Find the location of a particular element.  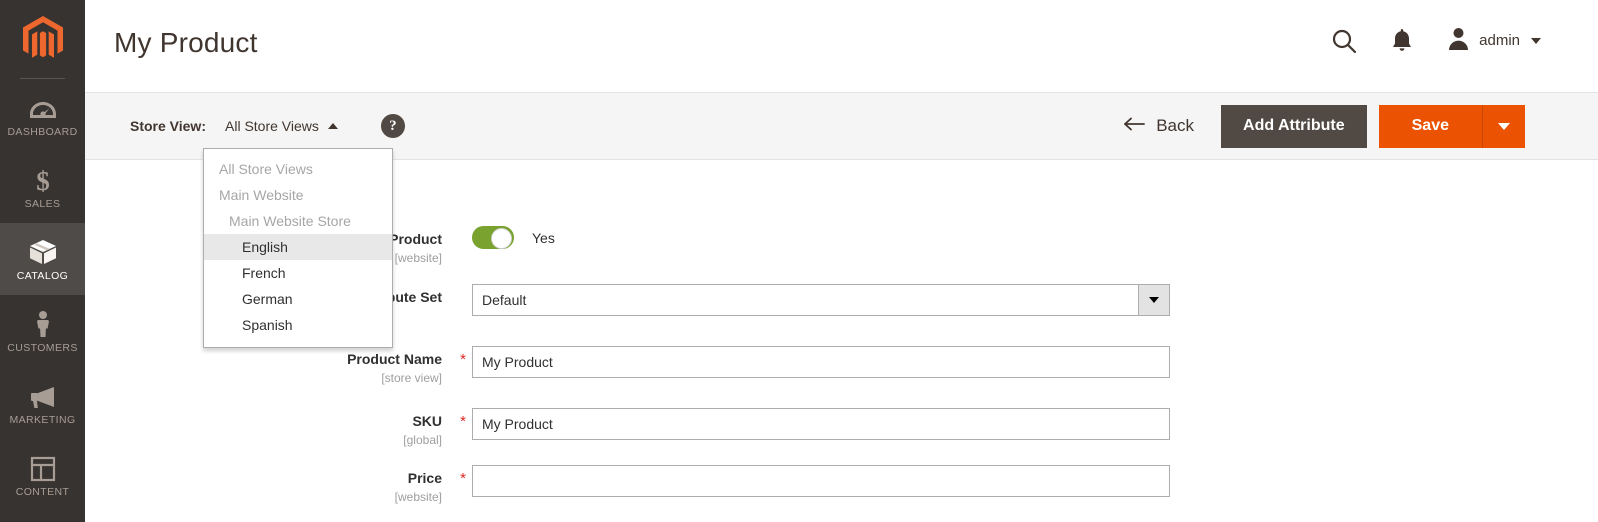

store-view-group-website: Main Website is located at coordinates (261, 195).